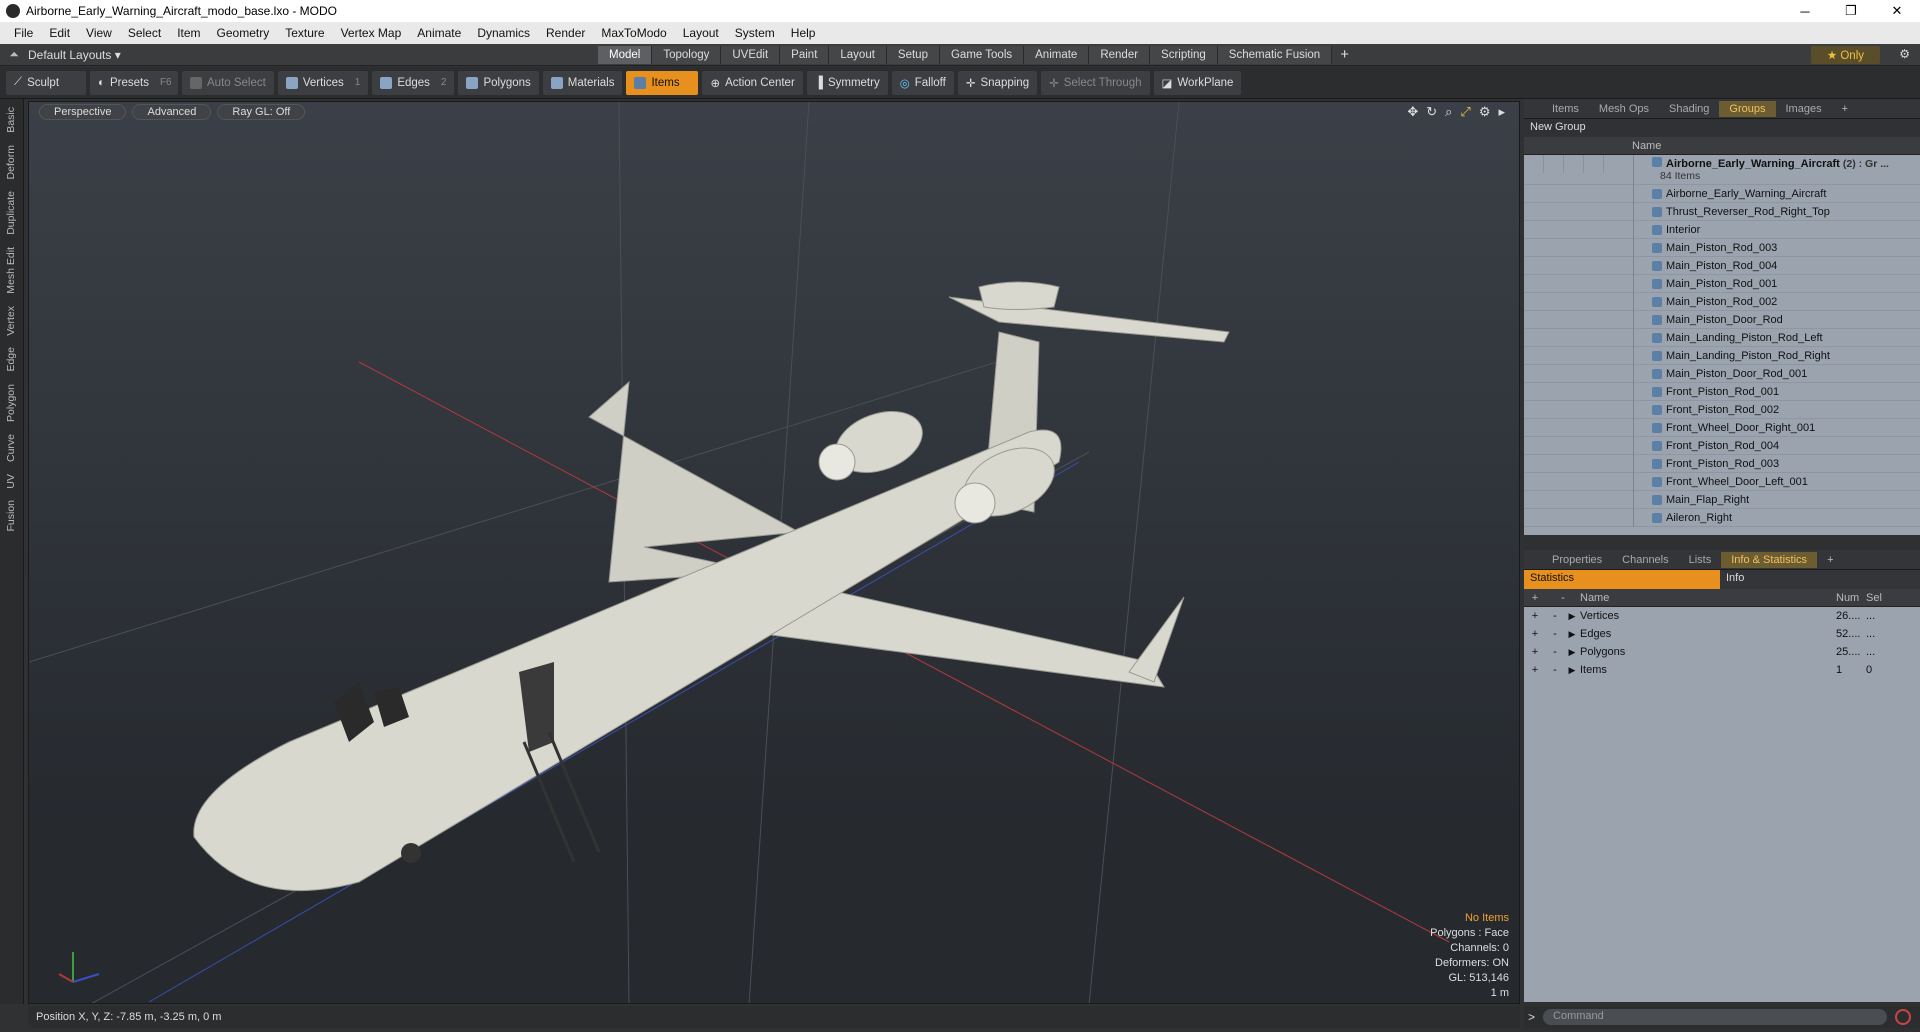  Describe the element at coordinates (1197, 82) in the screenshot. I see `workplane-button: ◪ WorkPlane` at that location.